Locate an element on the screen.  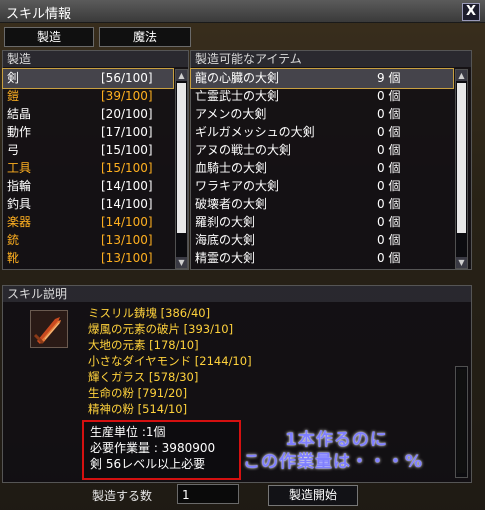
skill-row: 鎧 [39/100] is located at coordinates (88, 96).